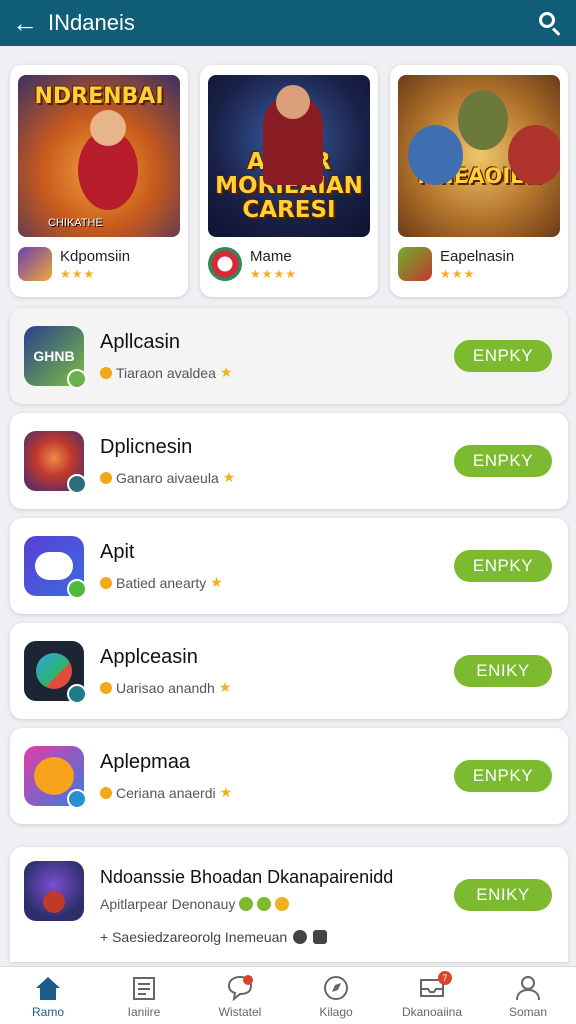  What do you see at coordinates (247, 877) in the screenshot?
I see `app-name: Ndoanssie Bhoadan Dkanapairenidd` at bounding box center [247, 877].